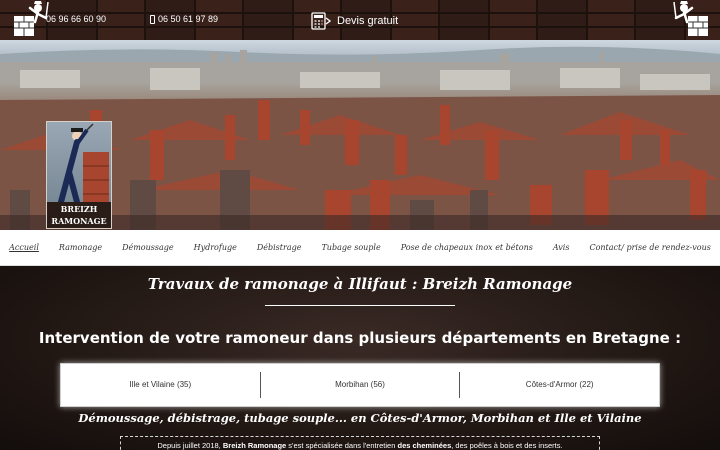 This screenshot has height=450, width=720. Describe the element at coordinates (215, 247) in the screenshot. I see `nav-item-hydrofuge: Hydrofuge` at that location.